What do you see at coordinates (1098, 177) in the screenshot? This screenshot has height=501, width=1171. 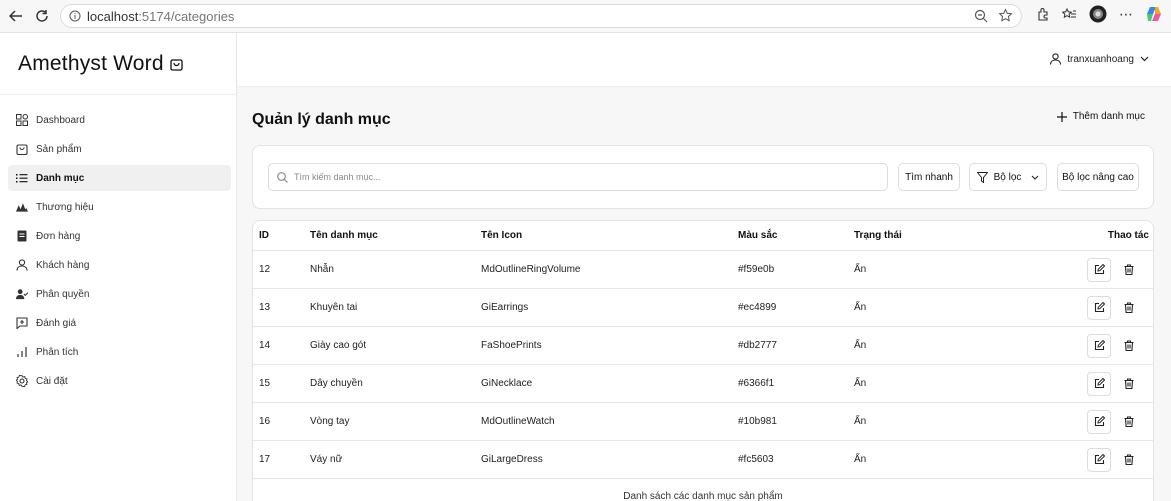 I see `advanced-filter-button: Bộ lọc nâng cao` at bounding box center [1098, 177].